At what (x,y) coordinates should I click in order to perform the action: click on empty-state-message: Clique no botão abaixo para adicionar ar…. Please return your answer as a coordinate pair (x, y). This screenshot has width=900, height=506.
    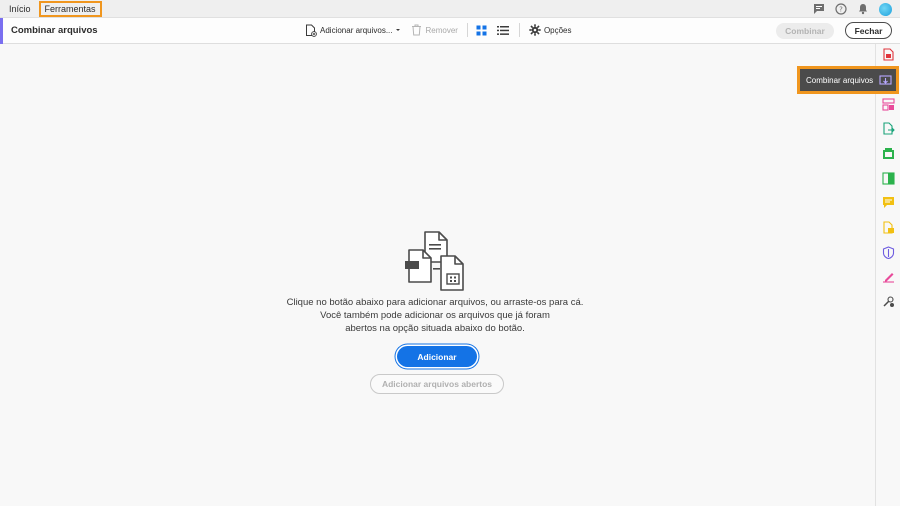
    Looking at the image, I should click on (435, 315).